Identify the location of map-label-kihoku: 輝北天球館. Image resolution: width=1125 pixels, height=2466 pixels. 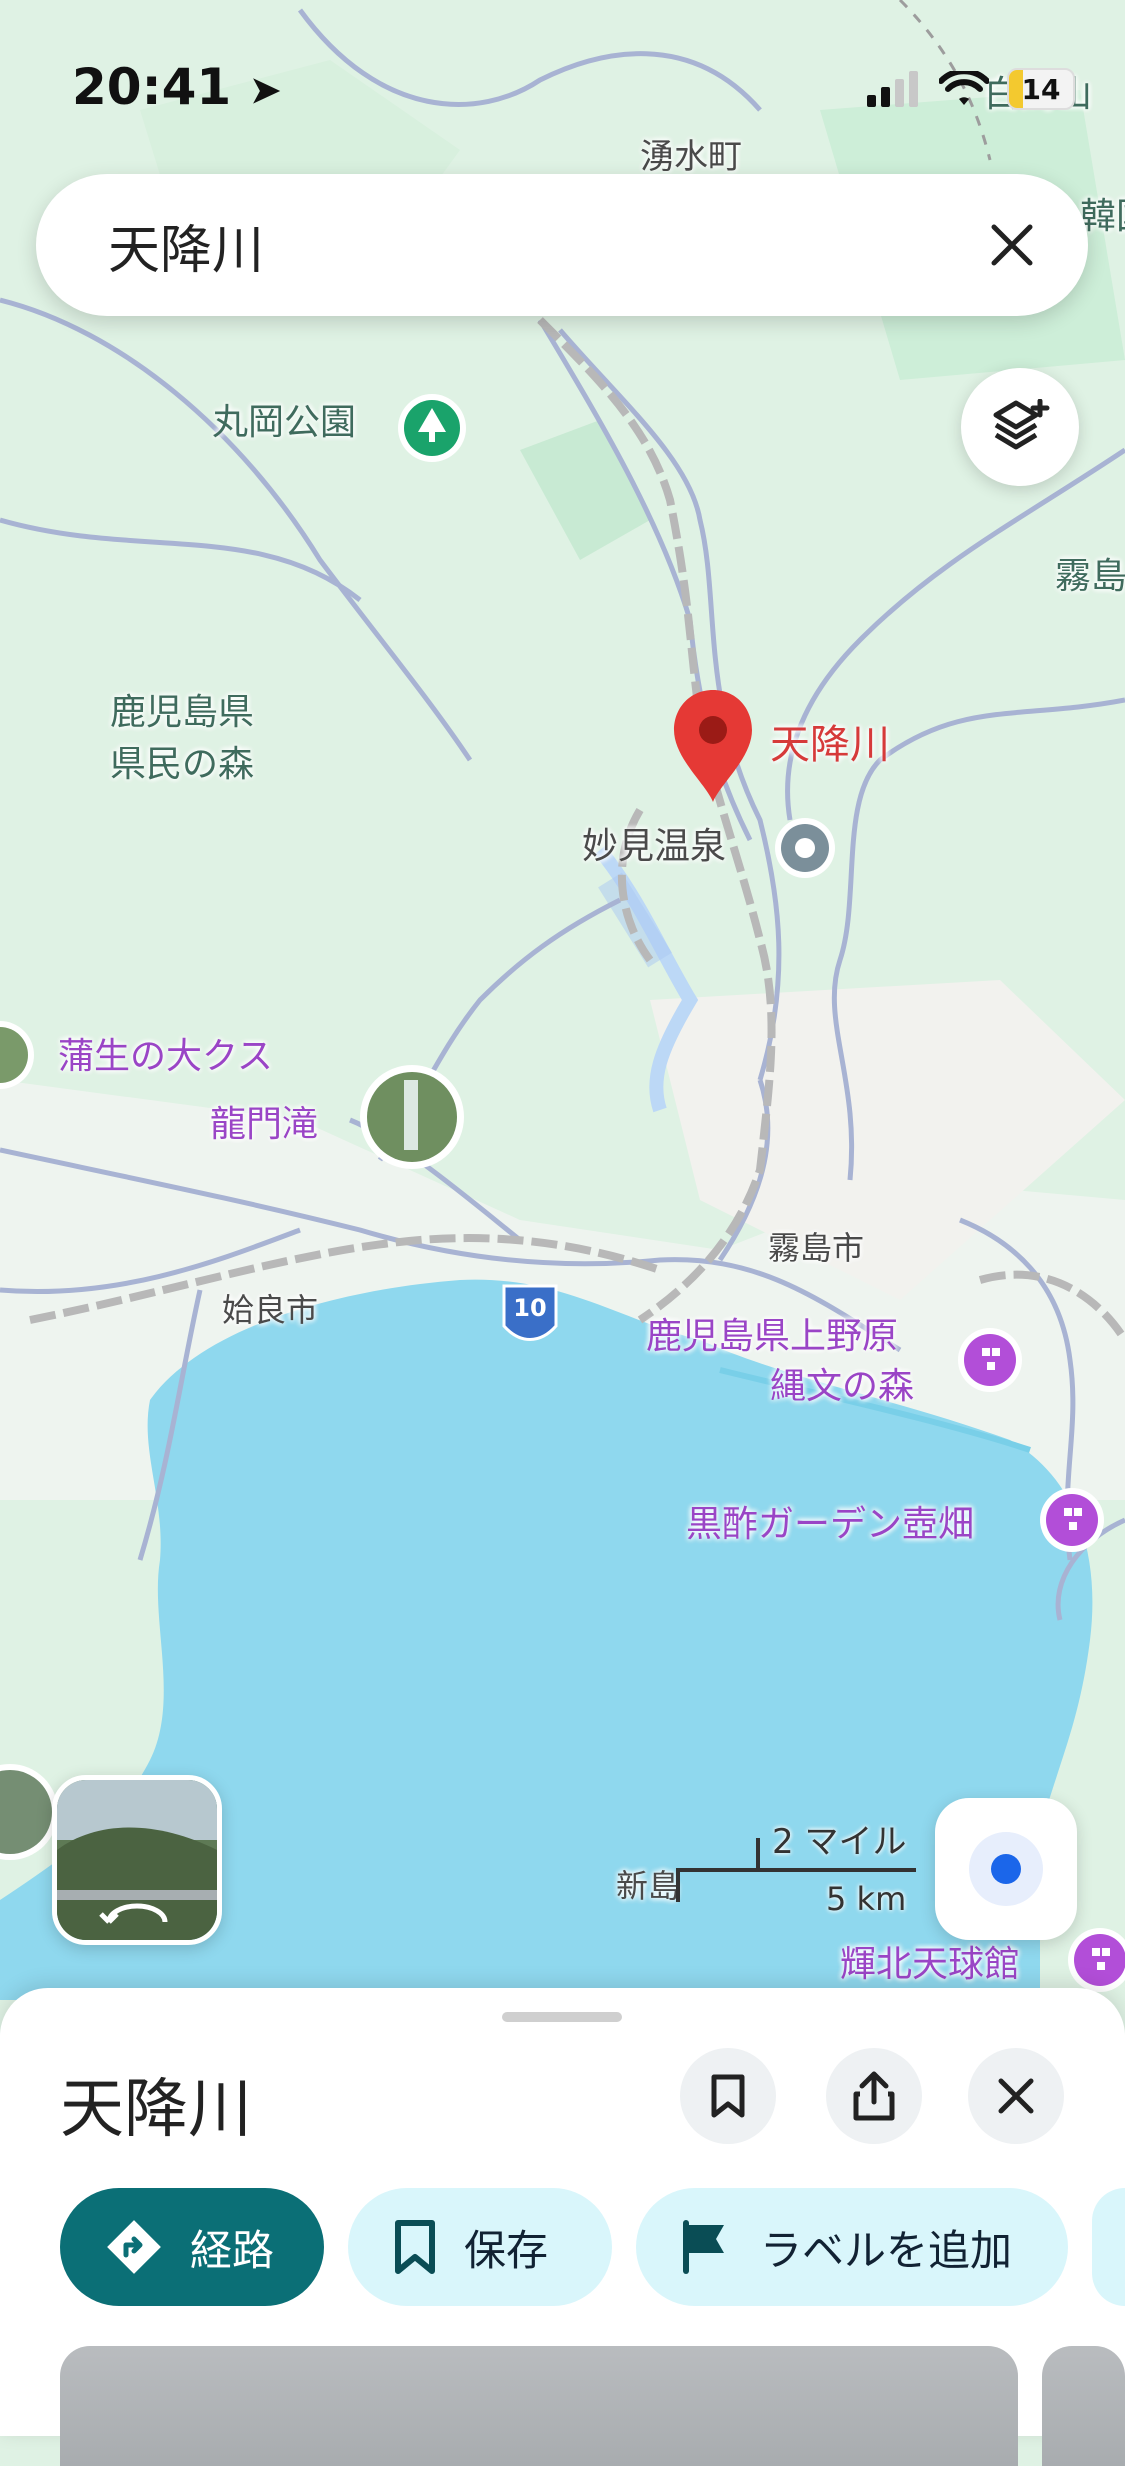
(930, 1964).